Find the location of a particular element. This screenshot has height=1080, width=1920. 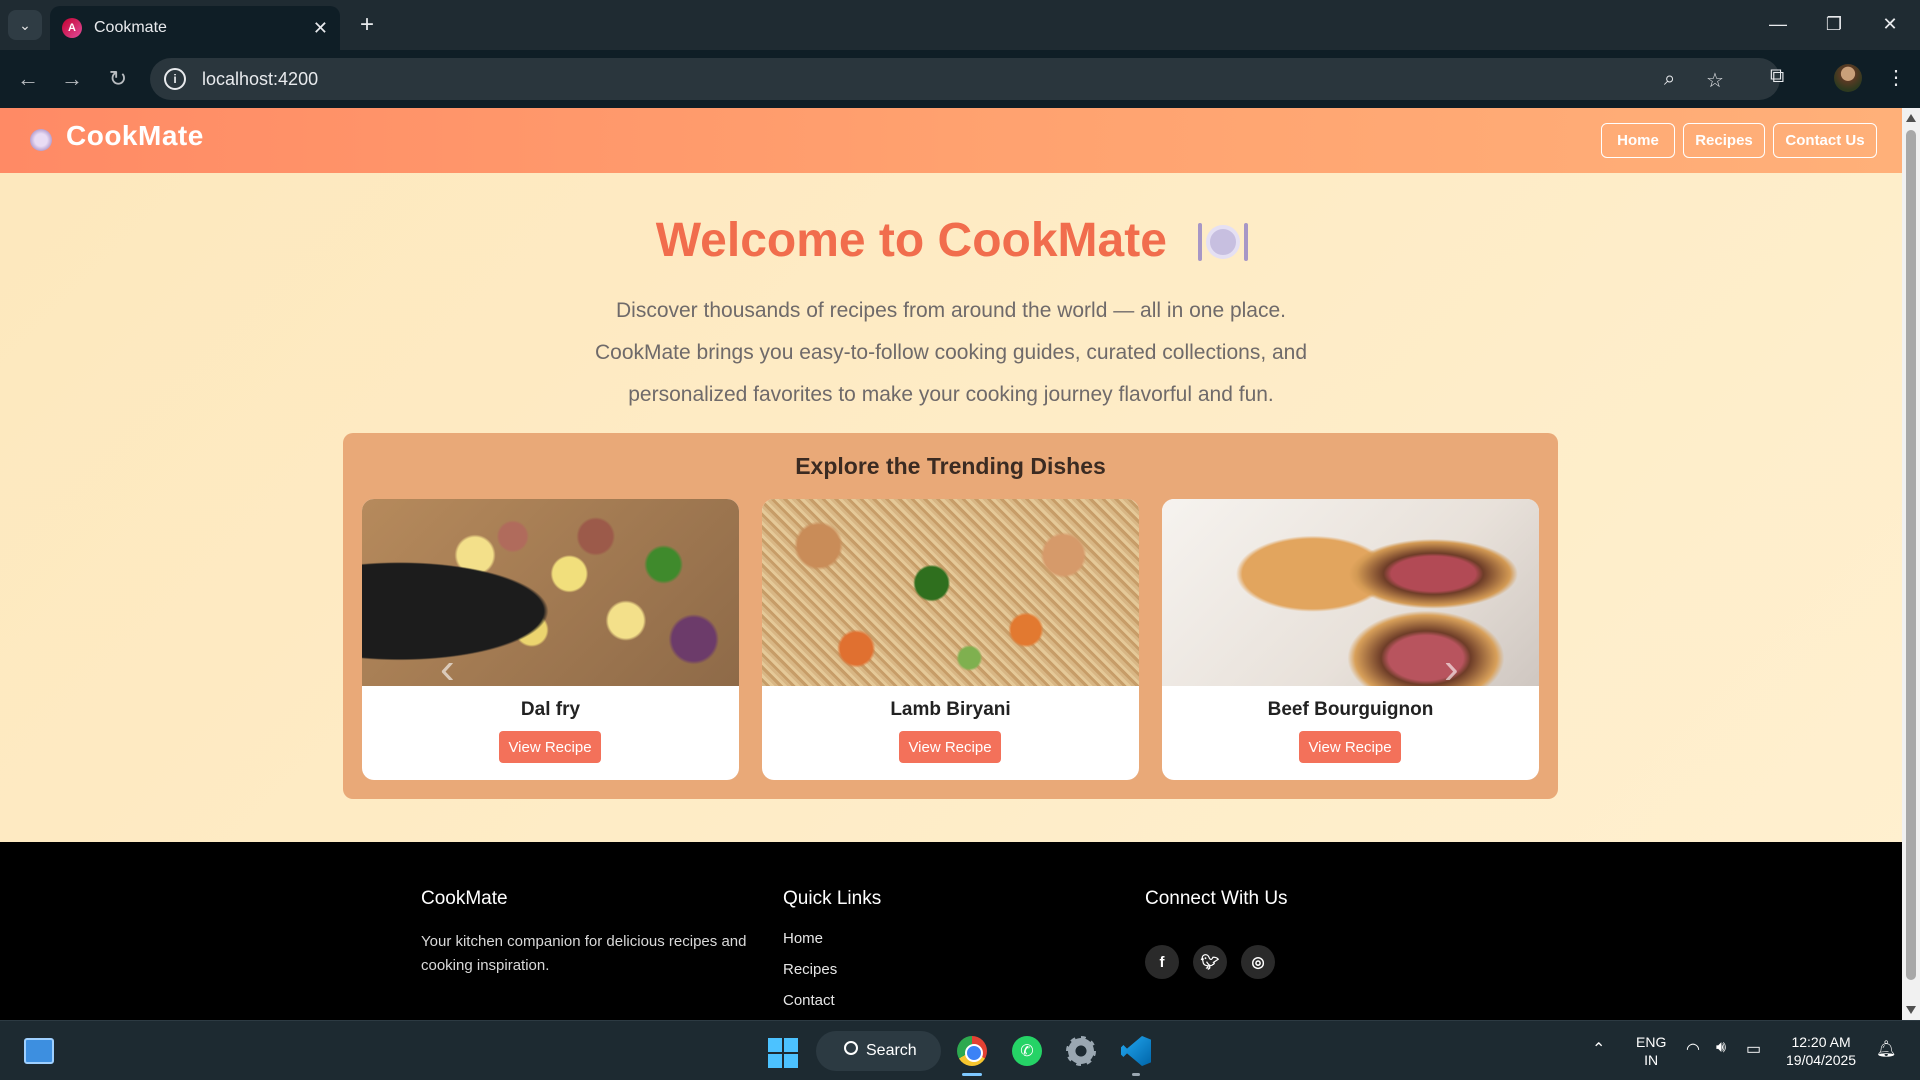

beef-bourguignon-image is located at coordinates (1350, 592).